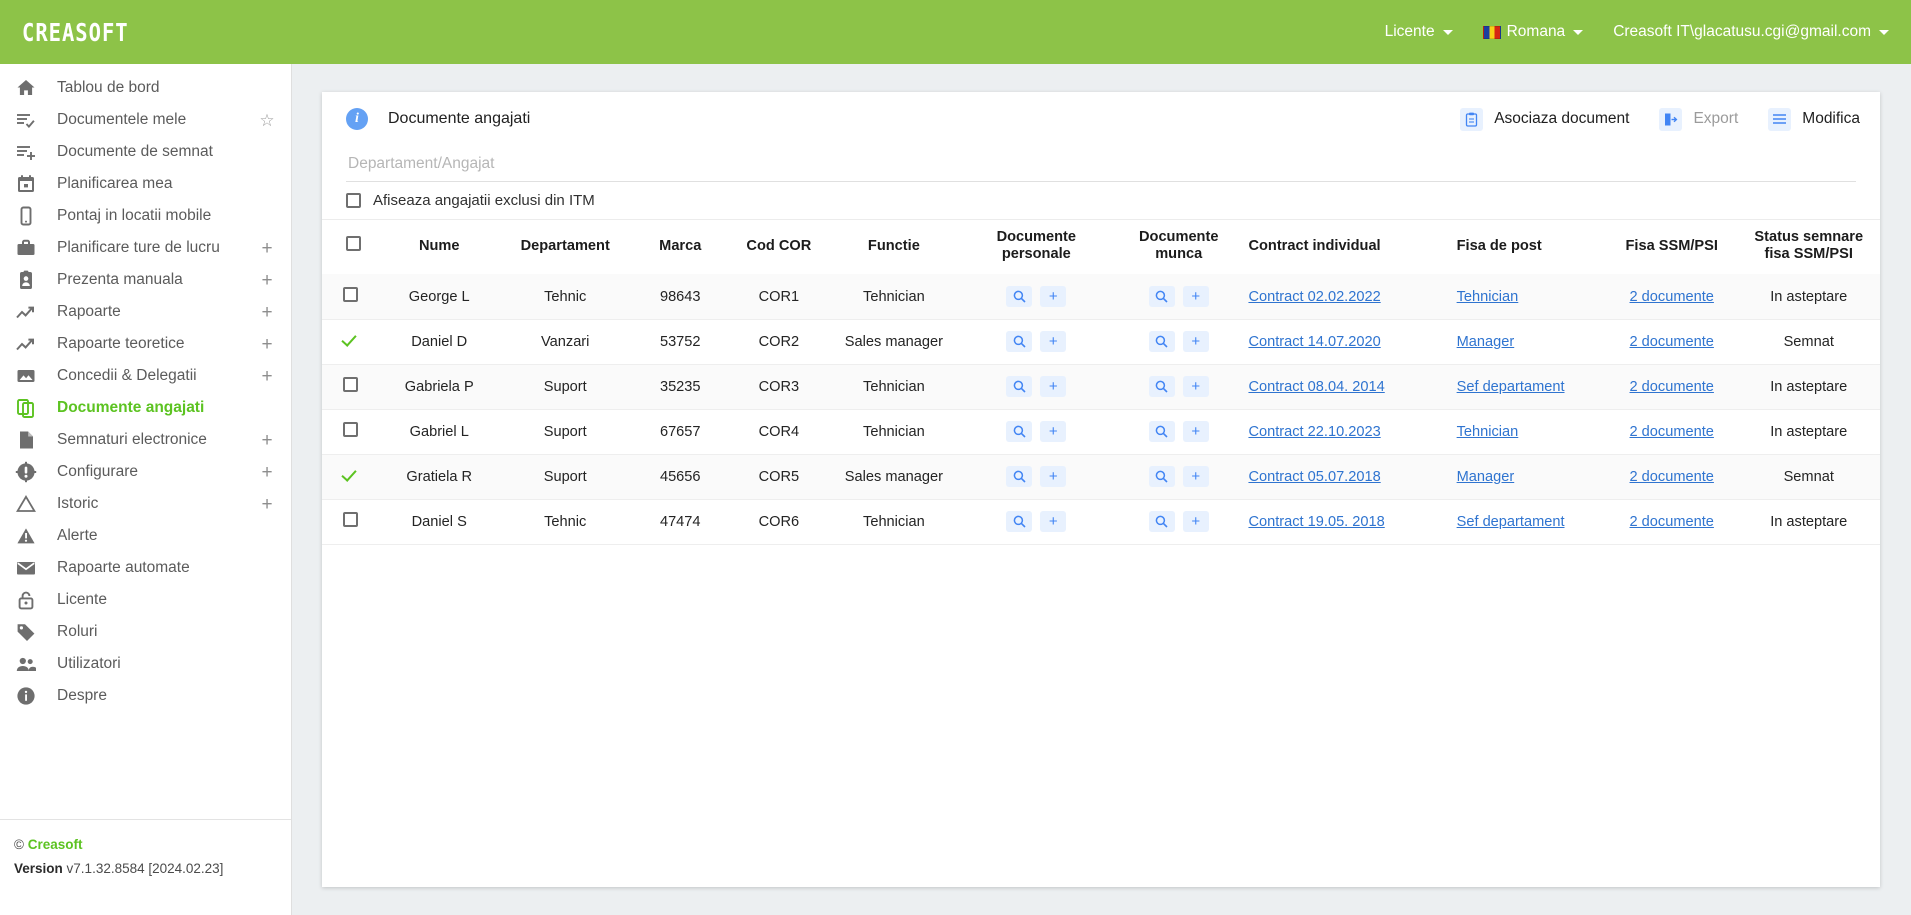  What do you see at coordinates (680, 247) in the screenshot?
I see `col-marca: Marca` at bounding box center [680, 247].